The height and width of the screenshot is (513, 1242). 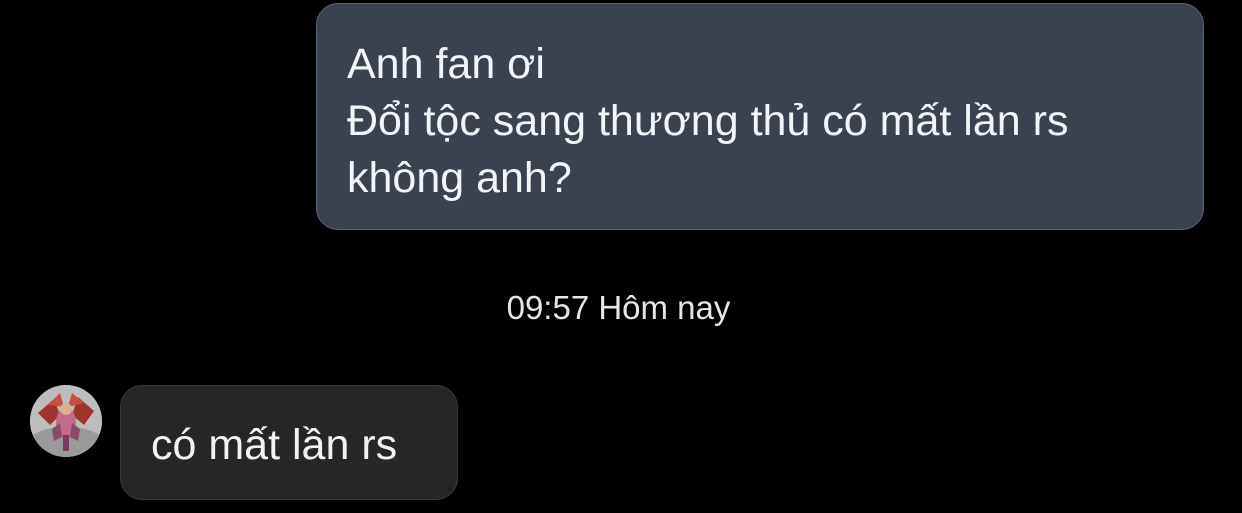 What do you see at coordinates (708, 121) in the screenshot?
I see `message-line: Đổi tộc sang thương thủ có mất lần rs` at bounding box center [708, 121].